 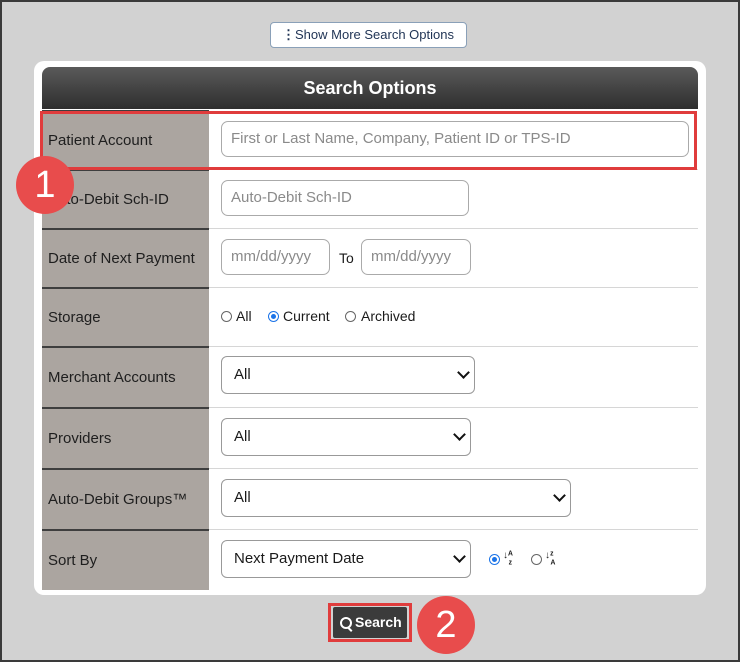 What do you see at coordinates (374, 34) in the screenshot?
I see `show-more-options-label: Show More Search Options` at bounding box center [374, 34].